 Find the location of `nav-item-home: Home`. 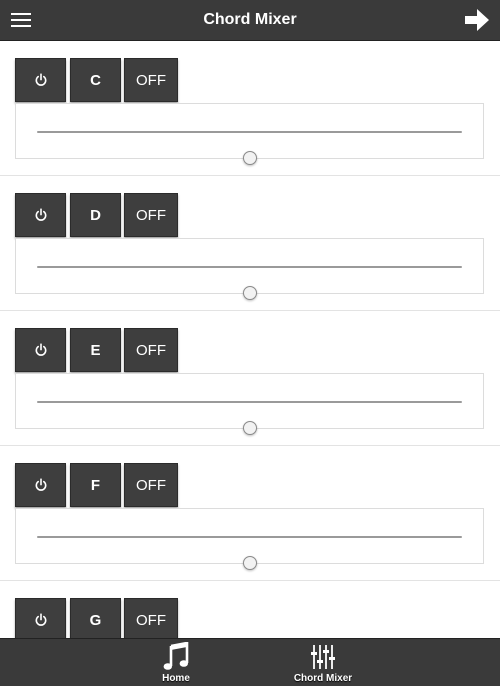

nav-item-home: Home is located at coordinates (176, 663).